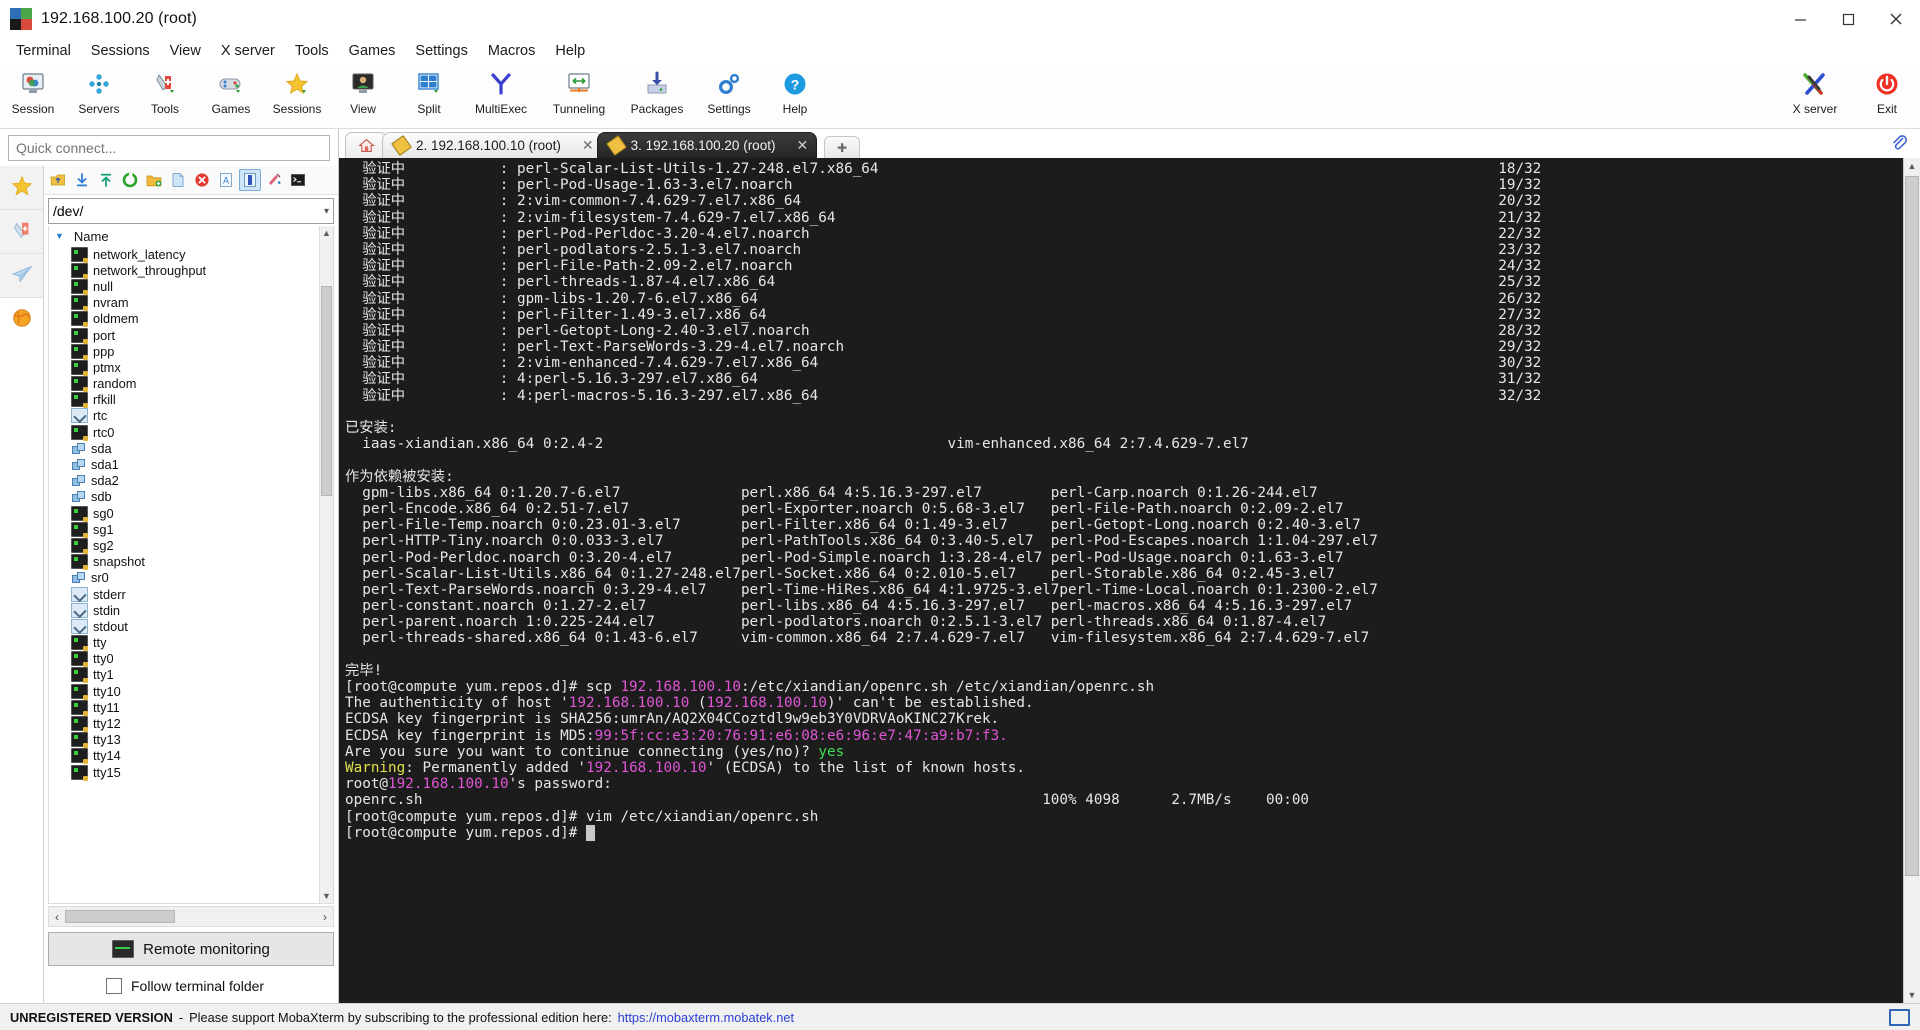  What do you see at coordinates (191, 236) in the screenshot?
I see `file-list-header: ▼ Name` at bounding box center [191, 236].